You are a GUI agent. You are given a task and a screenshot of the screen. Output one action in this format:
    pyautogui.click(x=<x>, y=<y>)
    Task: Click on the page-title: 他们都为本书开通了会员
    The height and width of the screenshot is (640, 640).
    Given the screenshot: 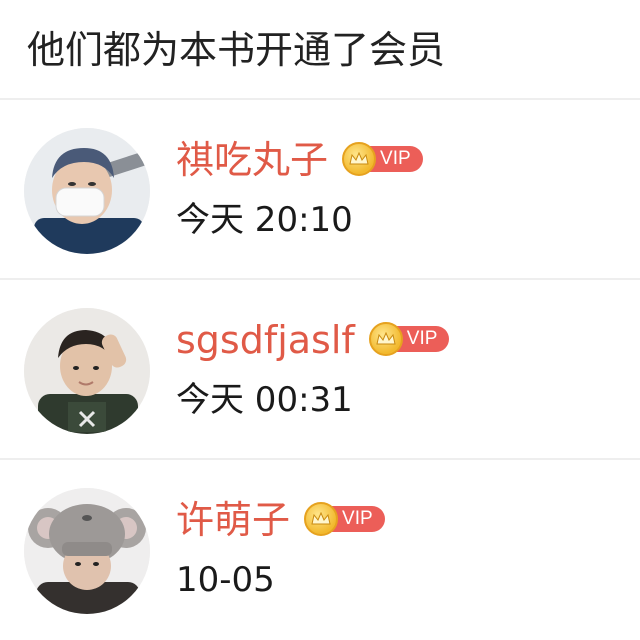 What is the action you would take?
    pyautogui.click(x=236, y=50)
    